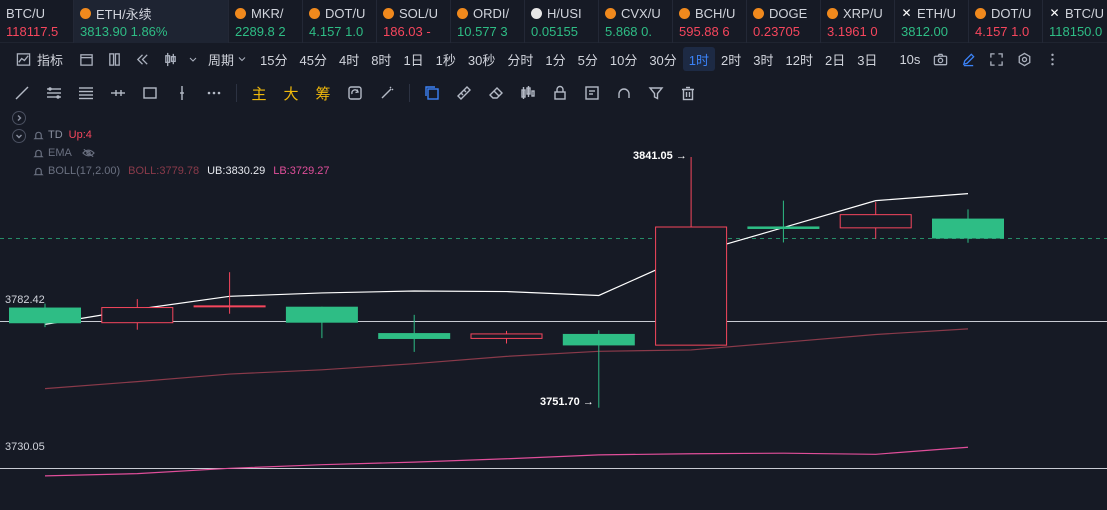 This screenshot has width=1107, height=510. Describe the element at coordinates (996, 59) in the screenshot. I see `fullscreen-icon` at that location.